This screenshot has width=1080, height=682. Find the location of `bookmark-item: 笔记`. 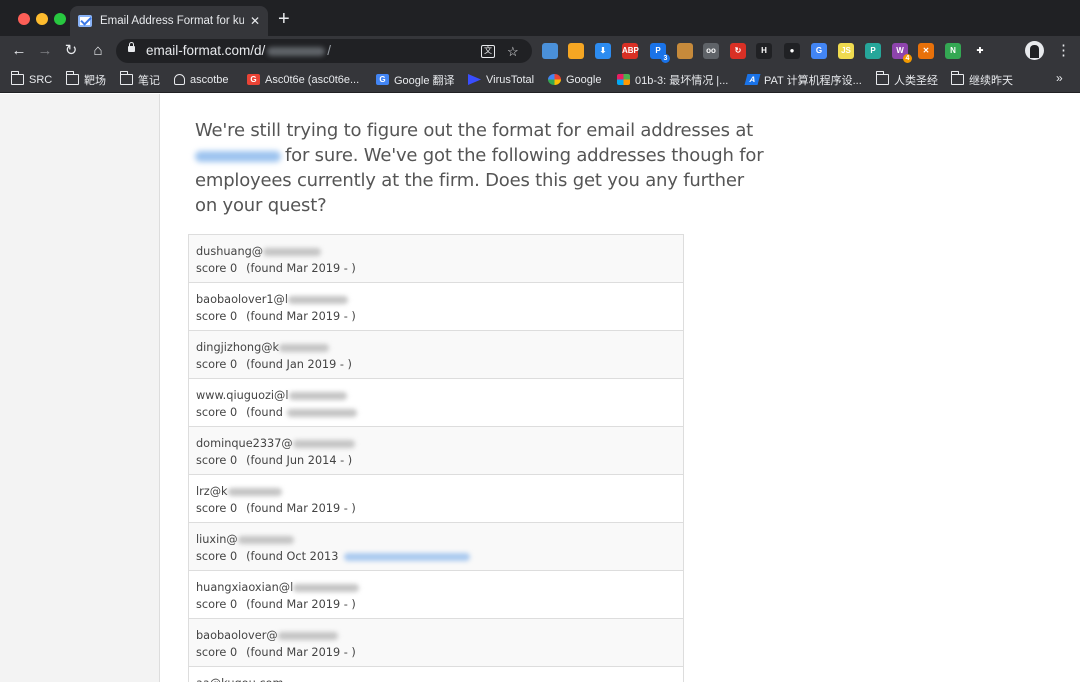

bookmark-item: 笔记 is located at coordinates (139, 79).